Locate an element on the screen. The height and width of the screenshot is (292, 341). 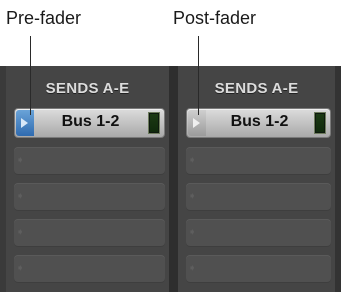
sends-header: SENDS A-E is located at coordinates (256, 88).